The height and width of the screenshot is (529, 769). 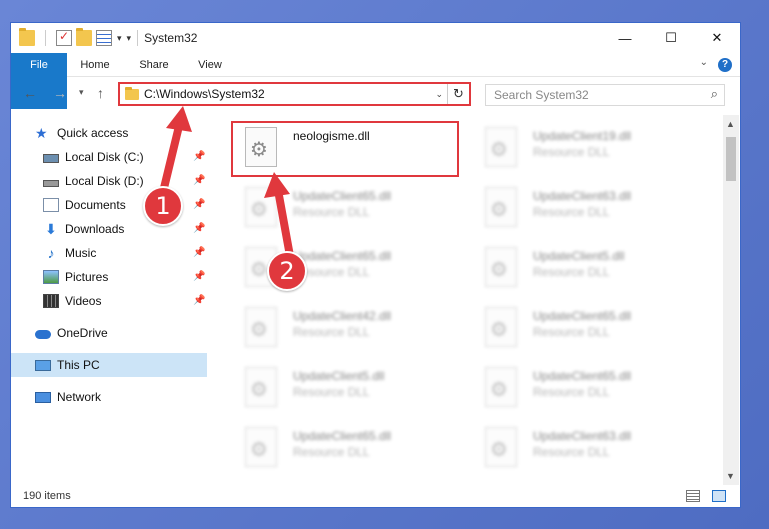 I want to click on customize-toolbar-icon: ▾, so click(x=129, y=38).